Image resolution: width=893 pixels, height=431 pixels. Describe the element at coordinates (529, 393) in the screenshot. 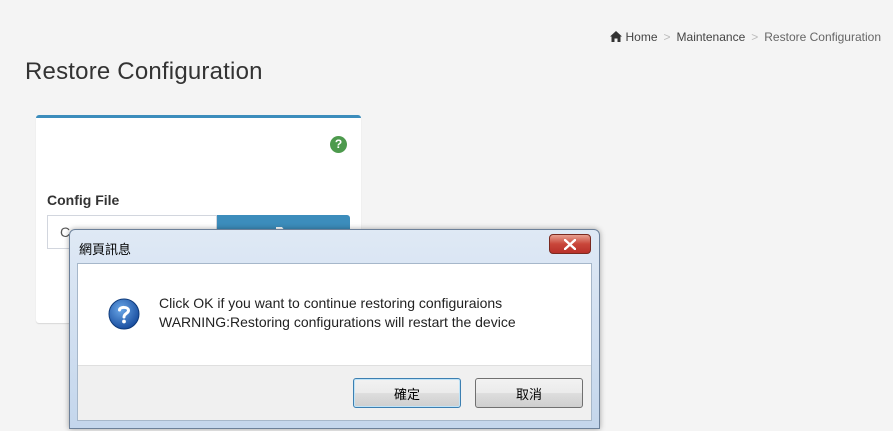

I see `cancel-button: 取消` at that location.